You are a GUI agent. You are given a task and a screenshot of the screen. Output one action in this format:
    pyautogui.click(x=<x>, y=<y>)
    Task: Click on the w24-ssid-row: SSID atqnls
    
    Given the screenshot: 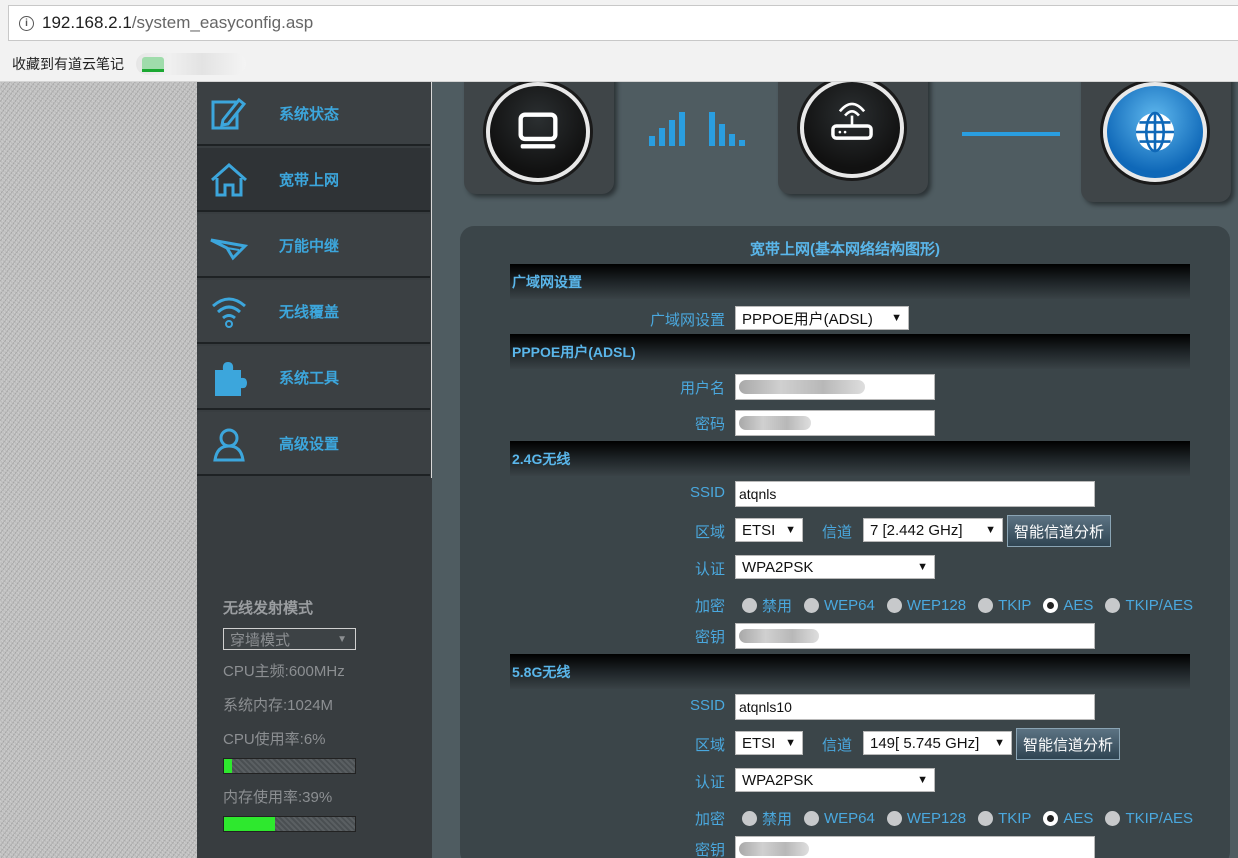 What is the action you would take?
    pyautogui.click(x=870, y=494)
    